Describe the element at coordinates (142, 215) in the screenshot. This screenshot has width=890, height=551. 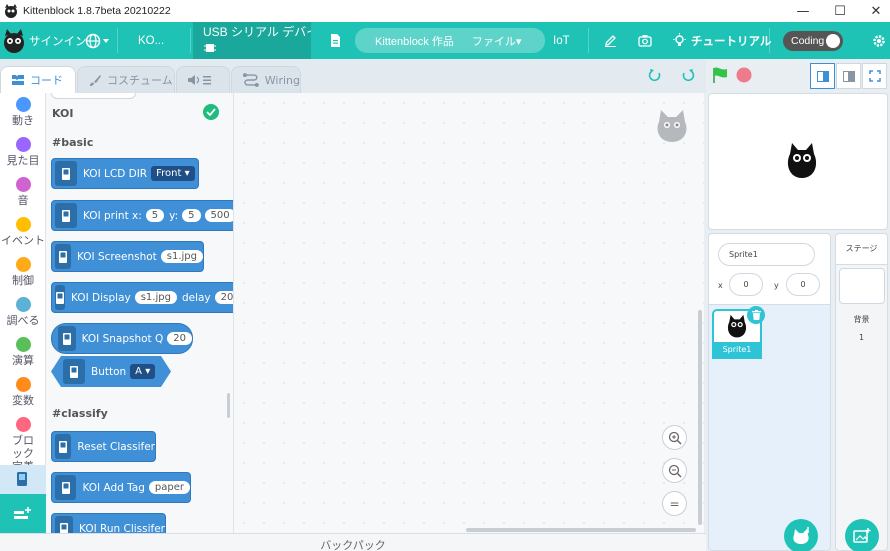
I see `koi-print-block: KOI print x: 5 y: 5 500` at that location.